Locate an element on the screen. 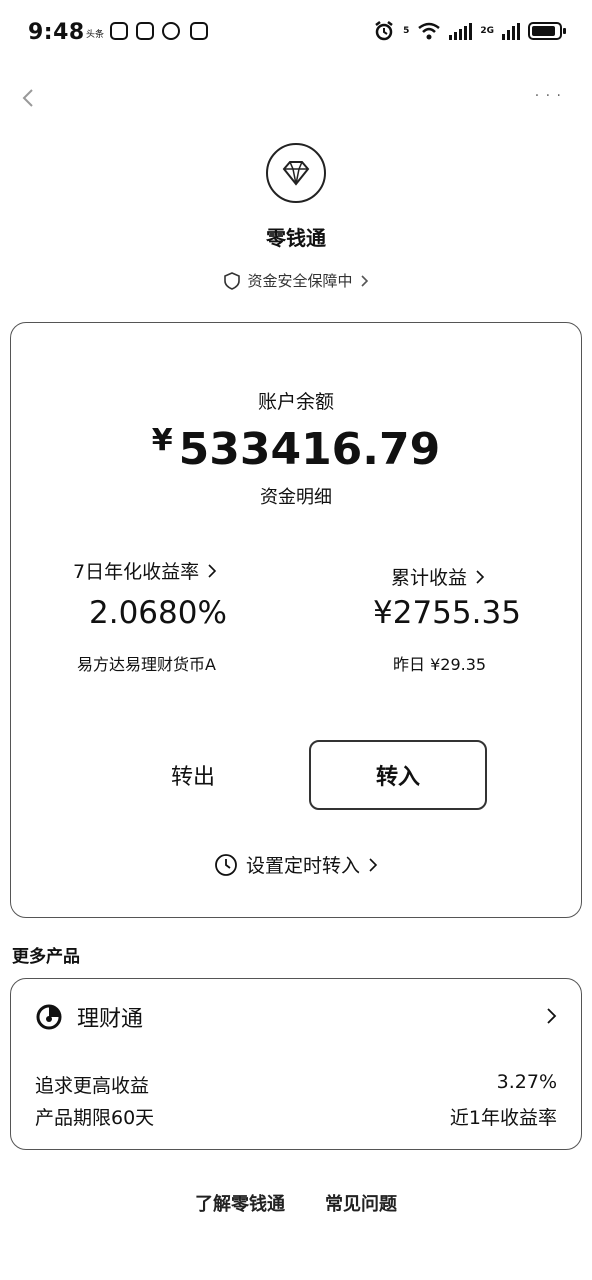  yesterday-income: 昨日 ¥29.35 is located at coordinates (440, 664).